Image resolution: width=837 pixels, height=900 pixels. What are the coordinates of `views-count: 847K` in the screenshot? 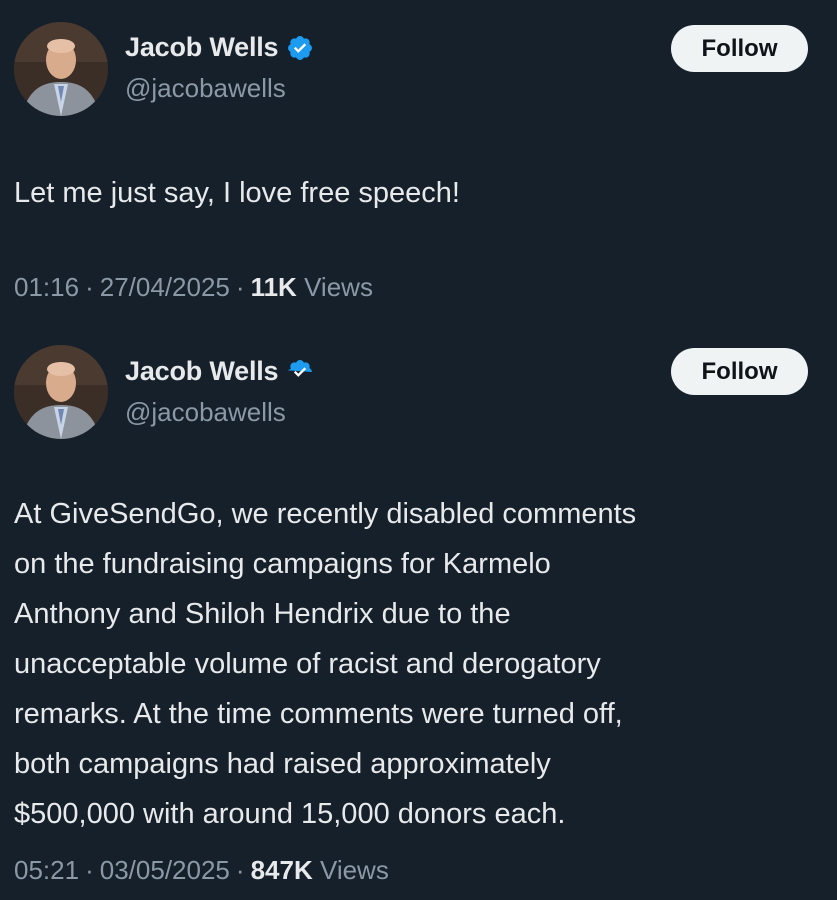 It's located at (281, 870).